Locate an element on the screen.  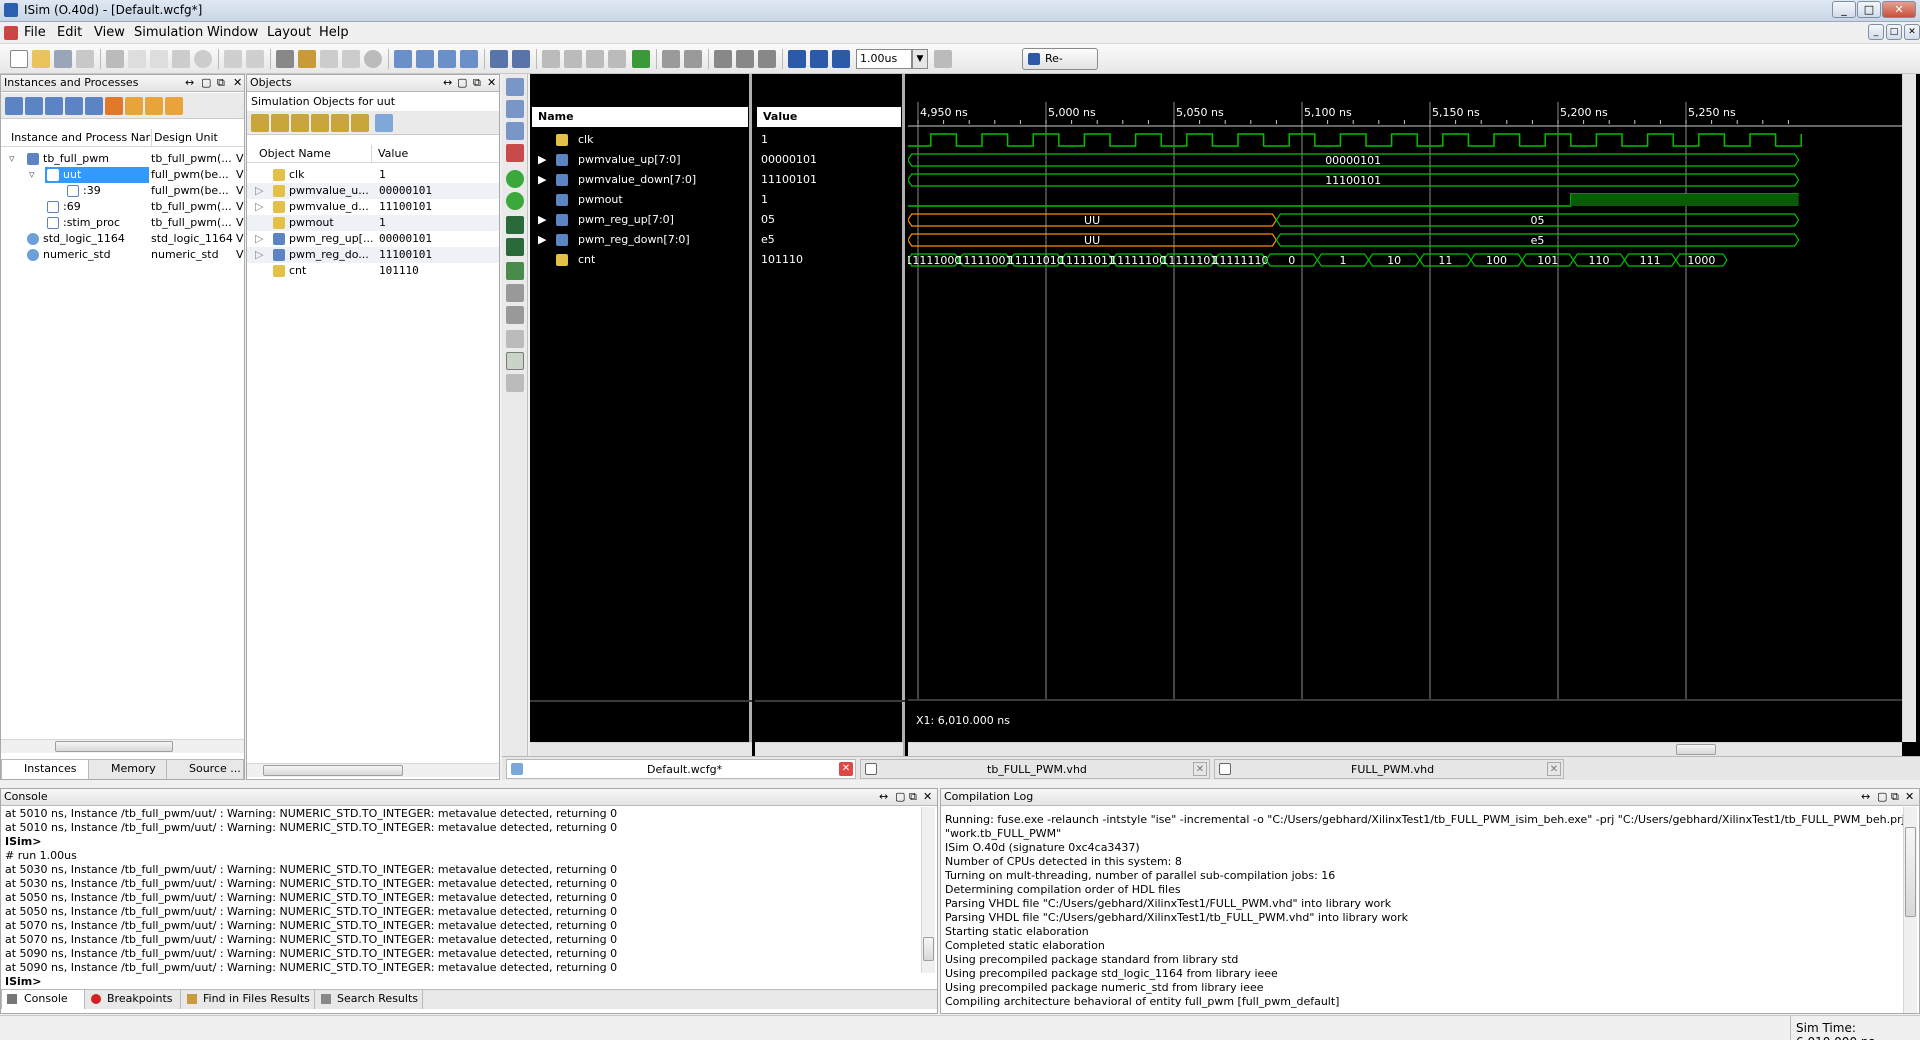
zoom-in-wave-icon is located at coordinates (515, 87).